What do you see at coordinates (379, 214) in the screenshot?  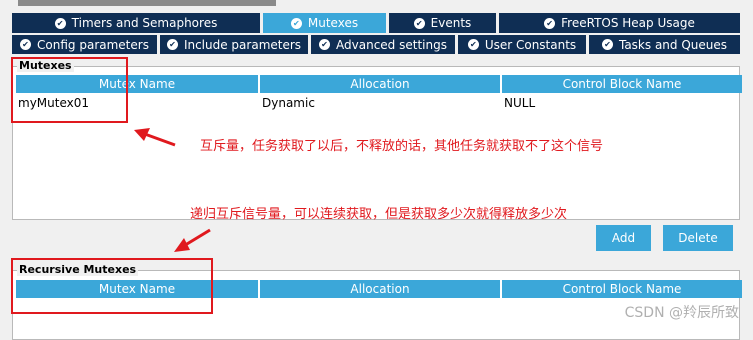 I see `annotation-note-recursive: 递归互斥信号量，可以连续获取，但是获取多少次就得释放多少次` at bounding box center [379, 214].